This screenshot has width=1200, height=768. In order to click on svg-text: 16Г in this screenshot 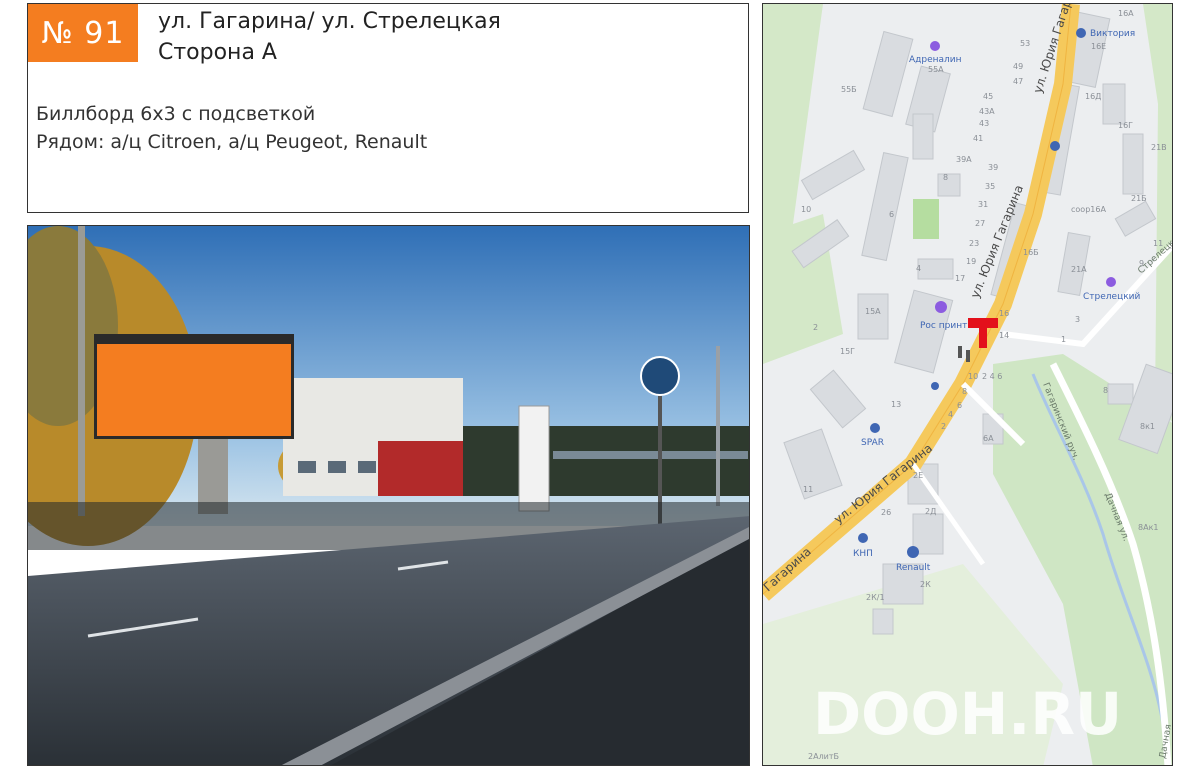, I will do `click(1125, 125)`.